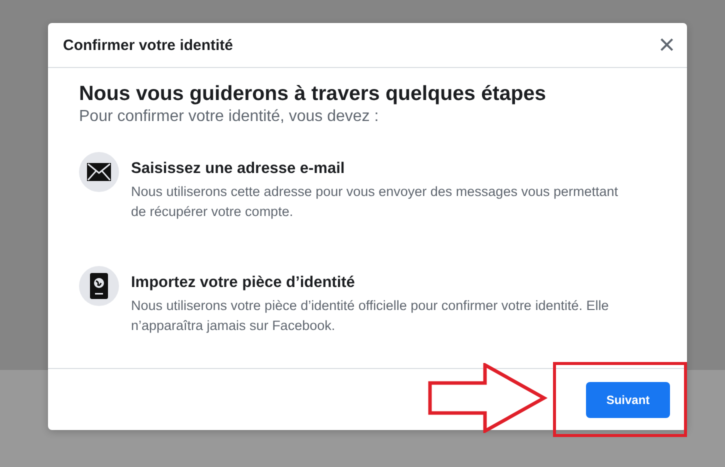 The height and width of the screenshot is (467, 725). Describe the element at coordinates (99, 172) in the screenshot. I see `envelope-icon` at that location.